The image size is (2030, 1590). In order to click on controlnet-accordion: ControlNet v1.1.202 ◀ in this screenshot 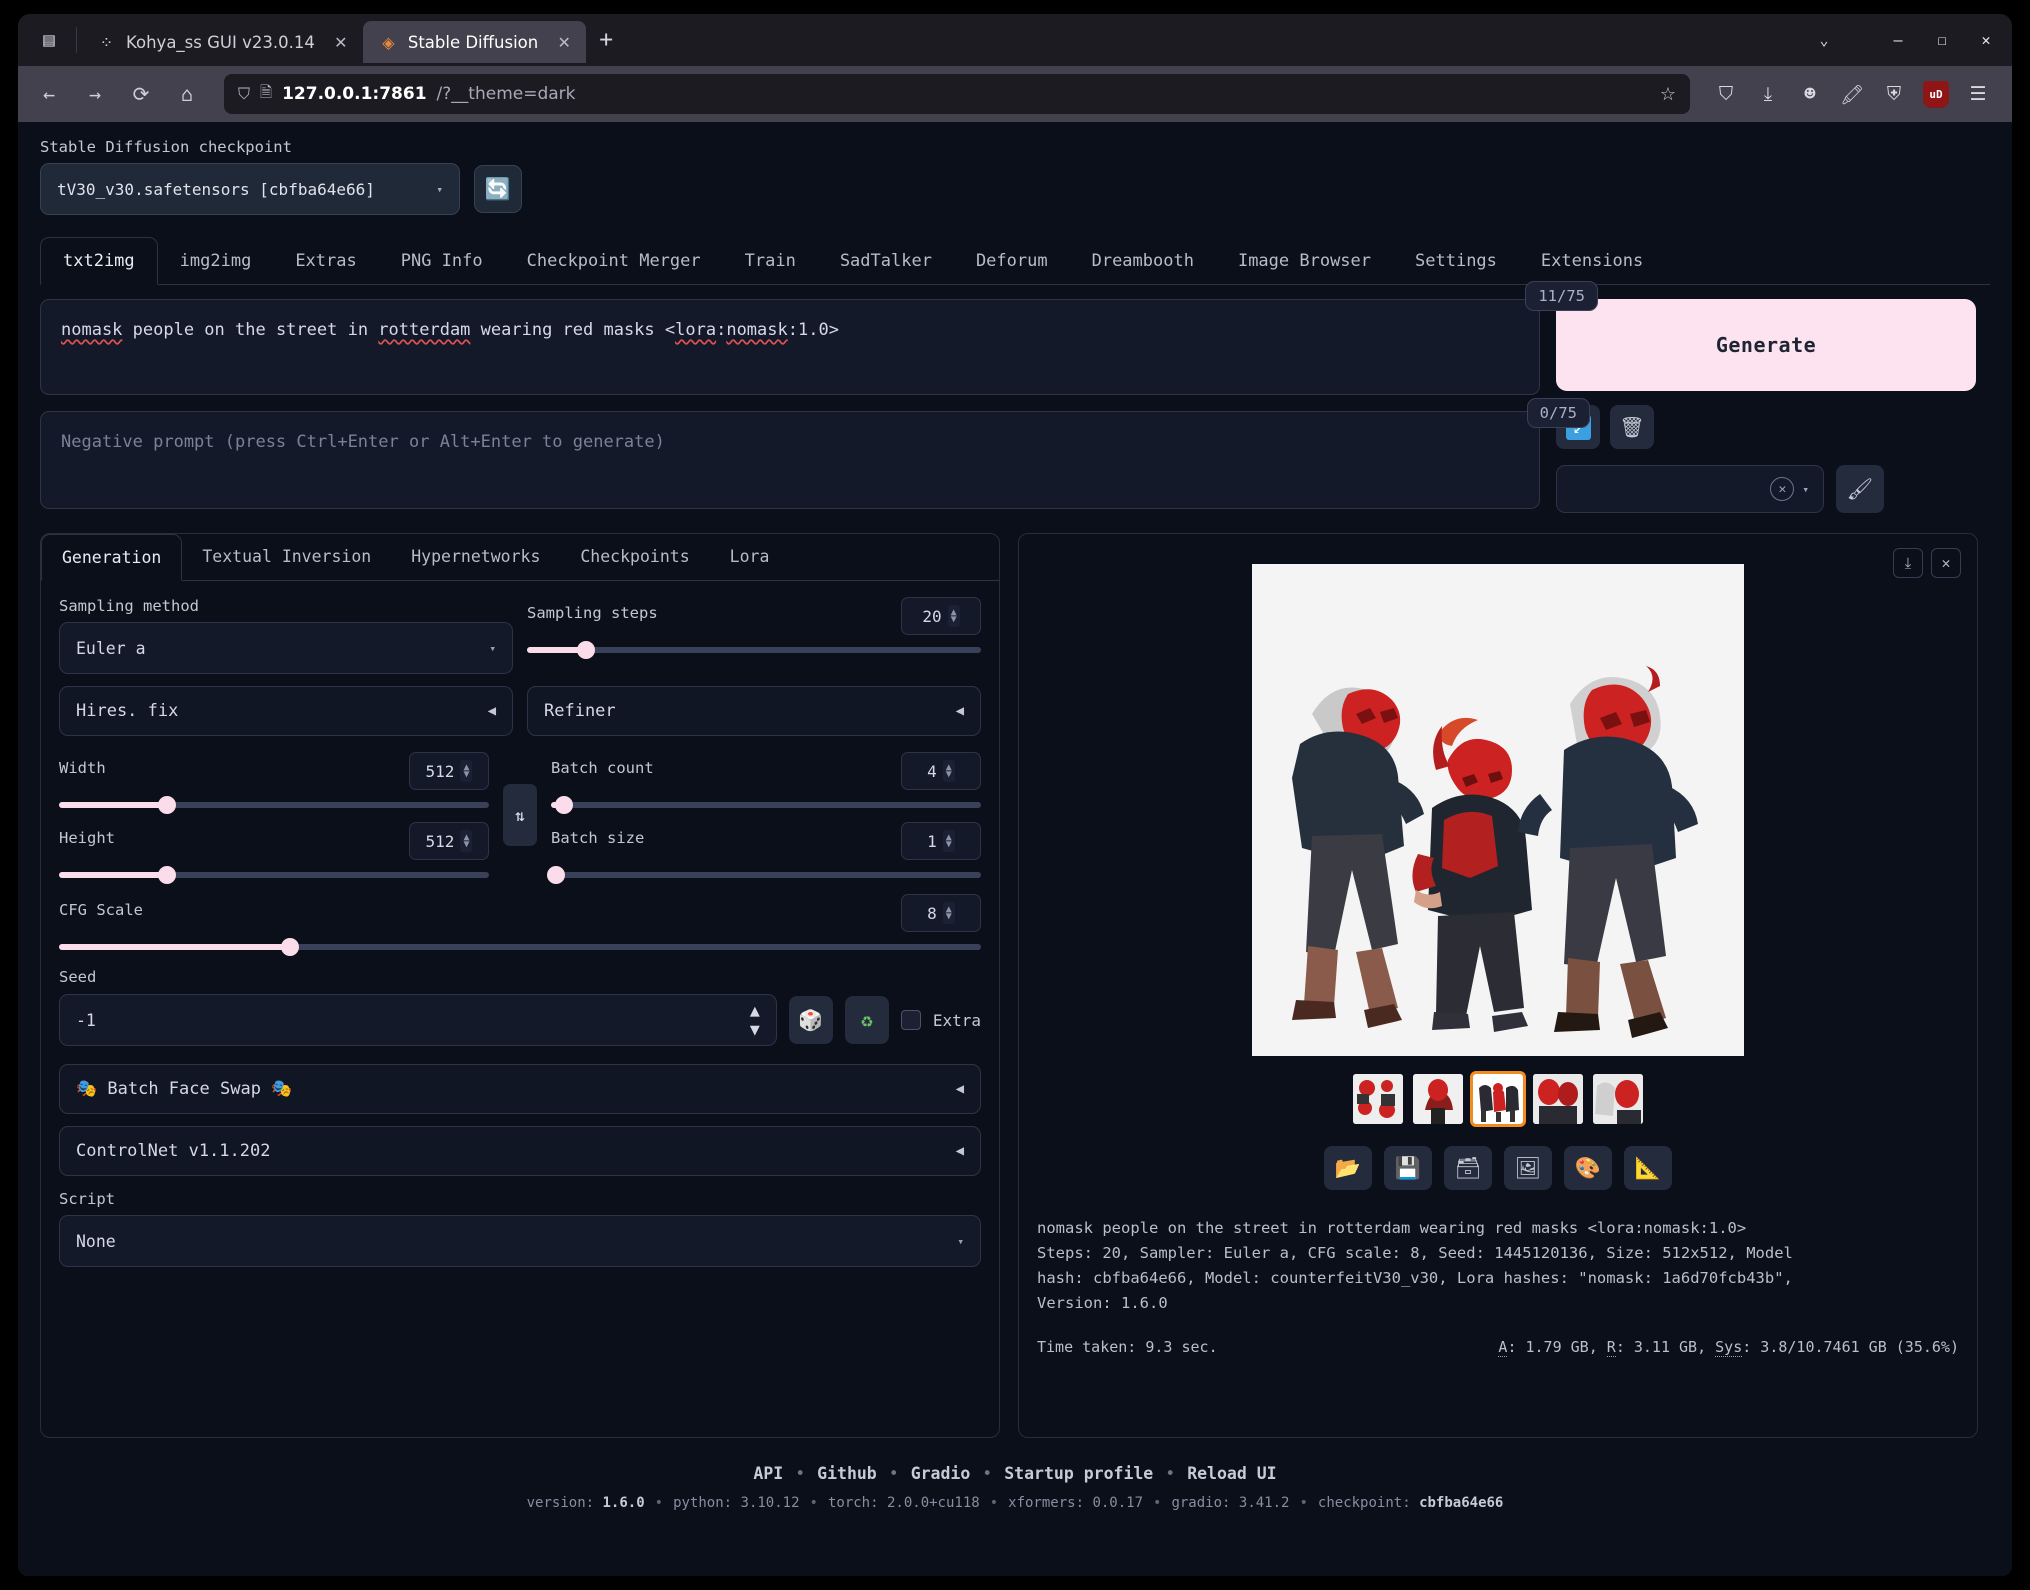, I will do `click(520, 1151)`.